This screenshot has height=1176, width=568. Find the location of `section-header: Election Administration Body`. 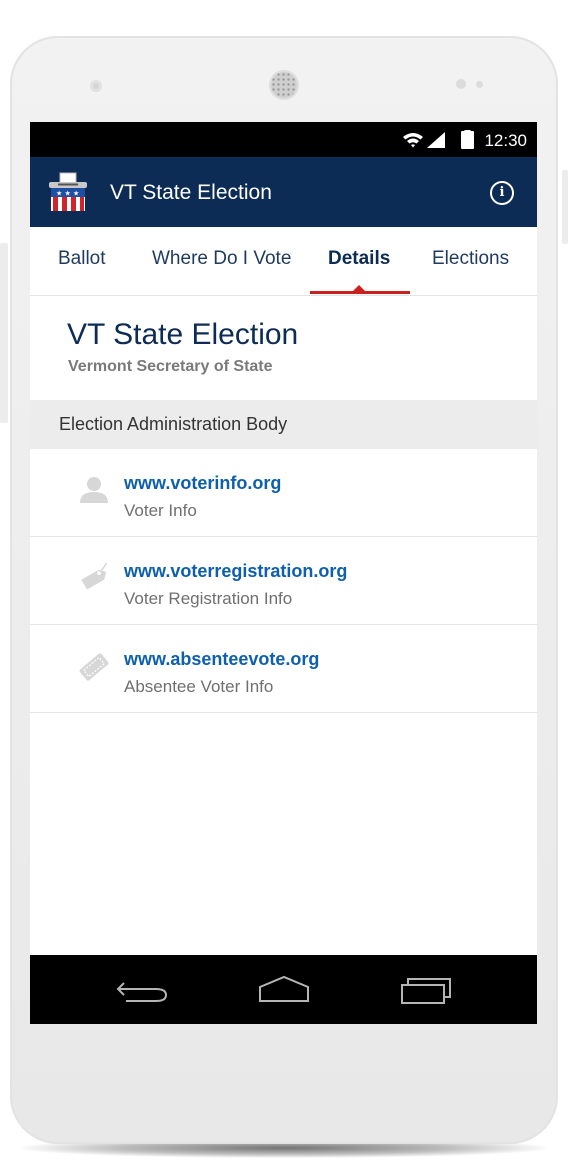

section-header: Election Administration Body is located at coordinates (283, 424).